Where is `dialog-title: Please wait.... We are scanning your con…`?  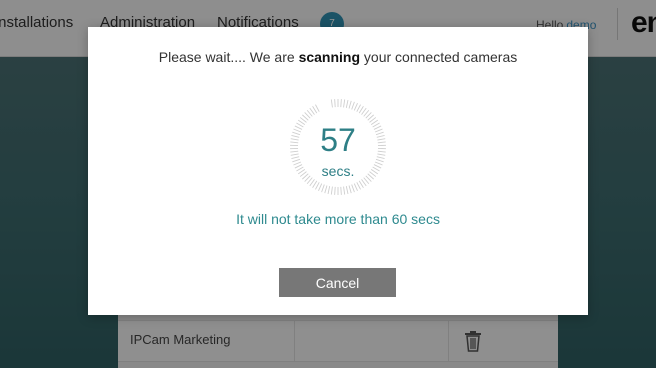
dialog-title: Please wait.... We are scanning your con… is located at coordinates (338, 57).